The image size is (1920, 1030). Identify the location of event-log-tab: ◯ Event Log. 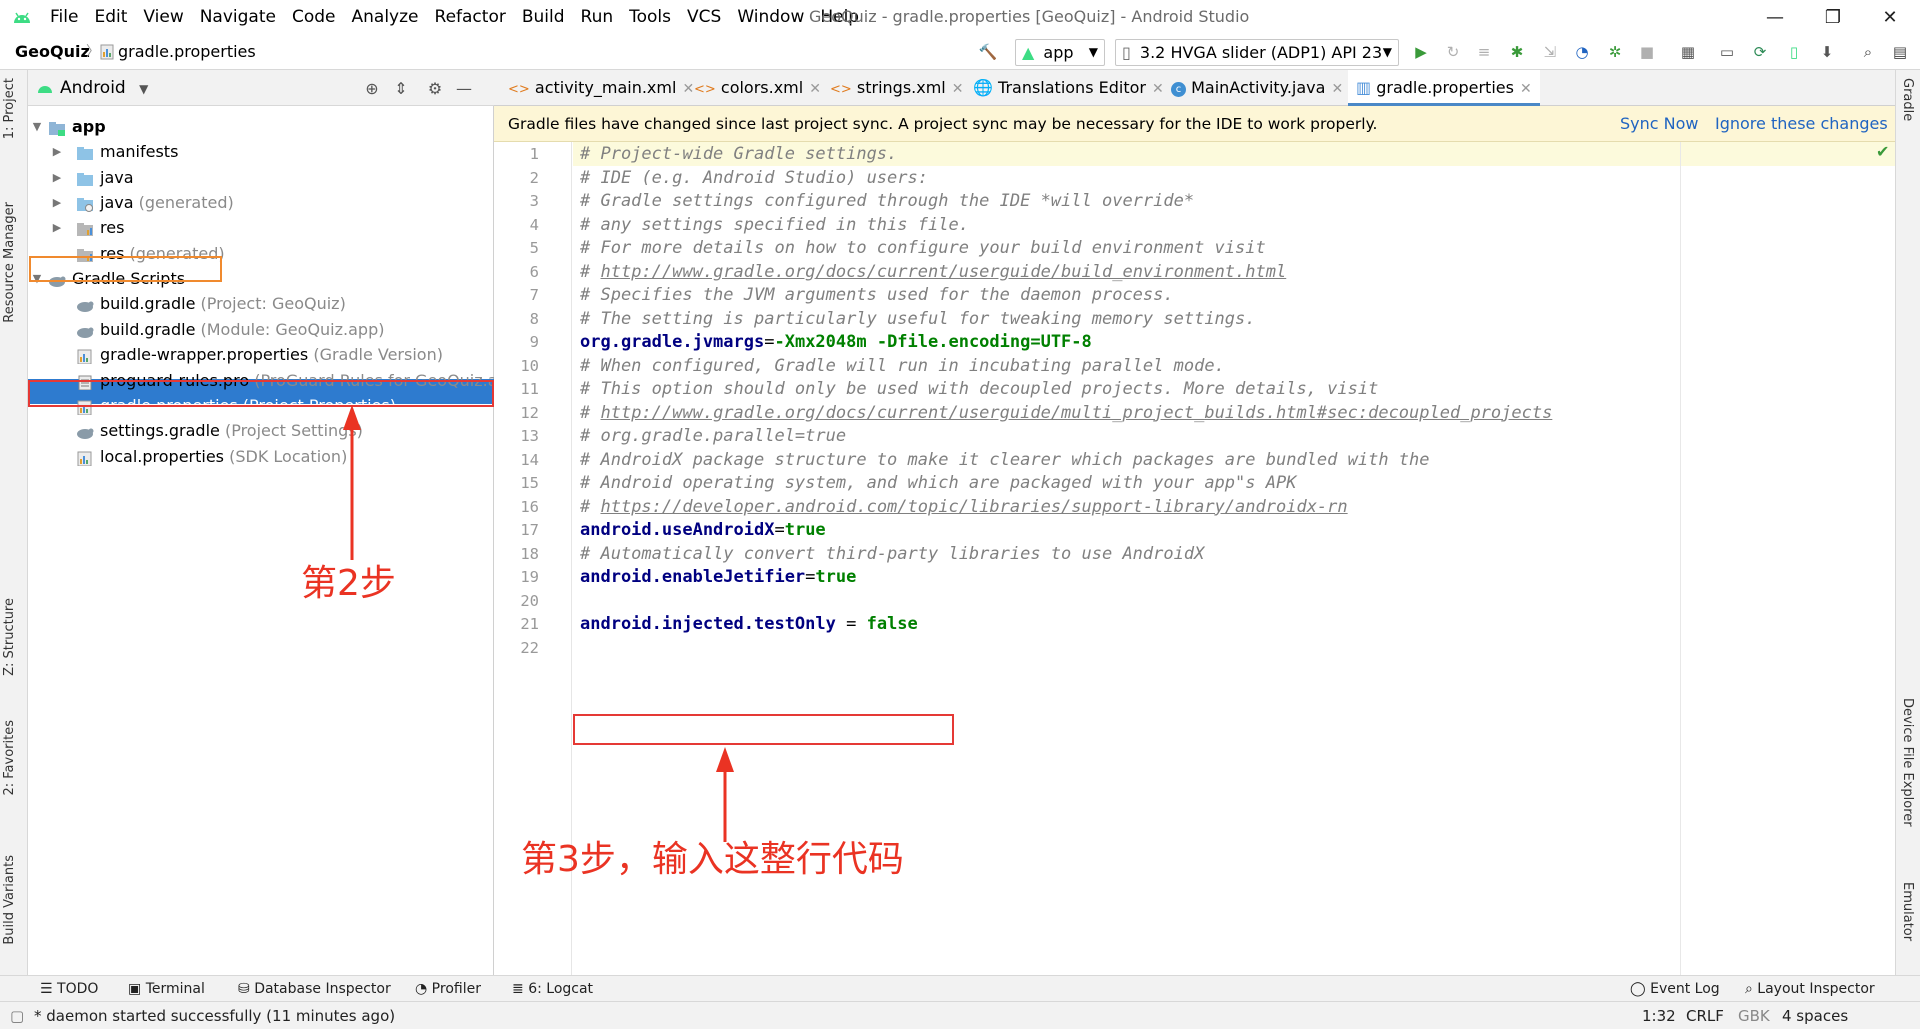
(1675, 989).